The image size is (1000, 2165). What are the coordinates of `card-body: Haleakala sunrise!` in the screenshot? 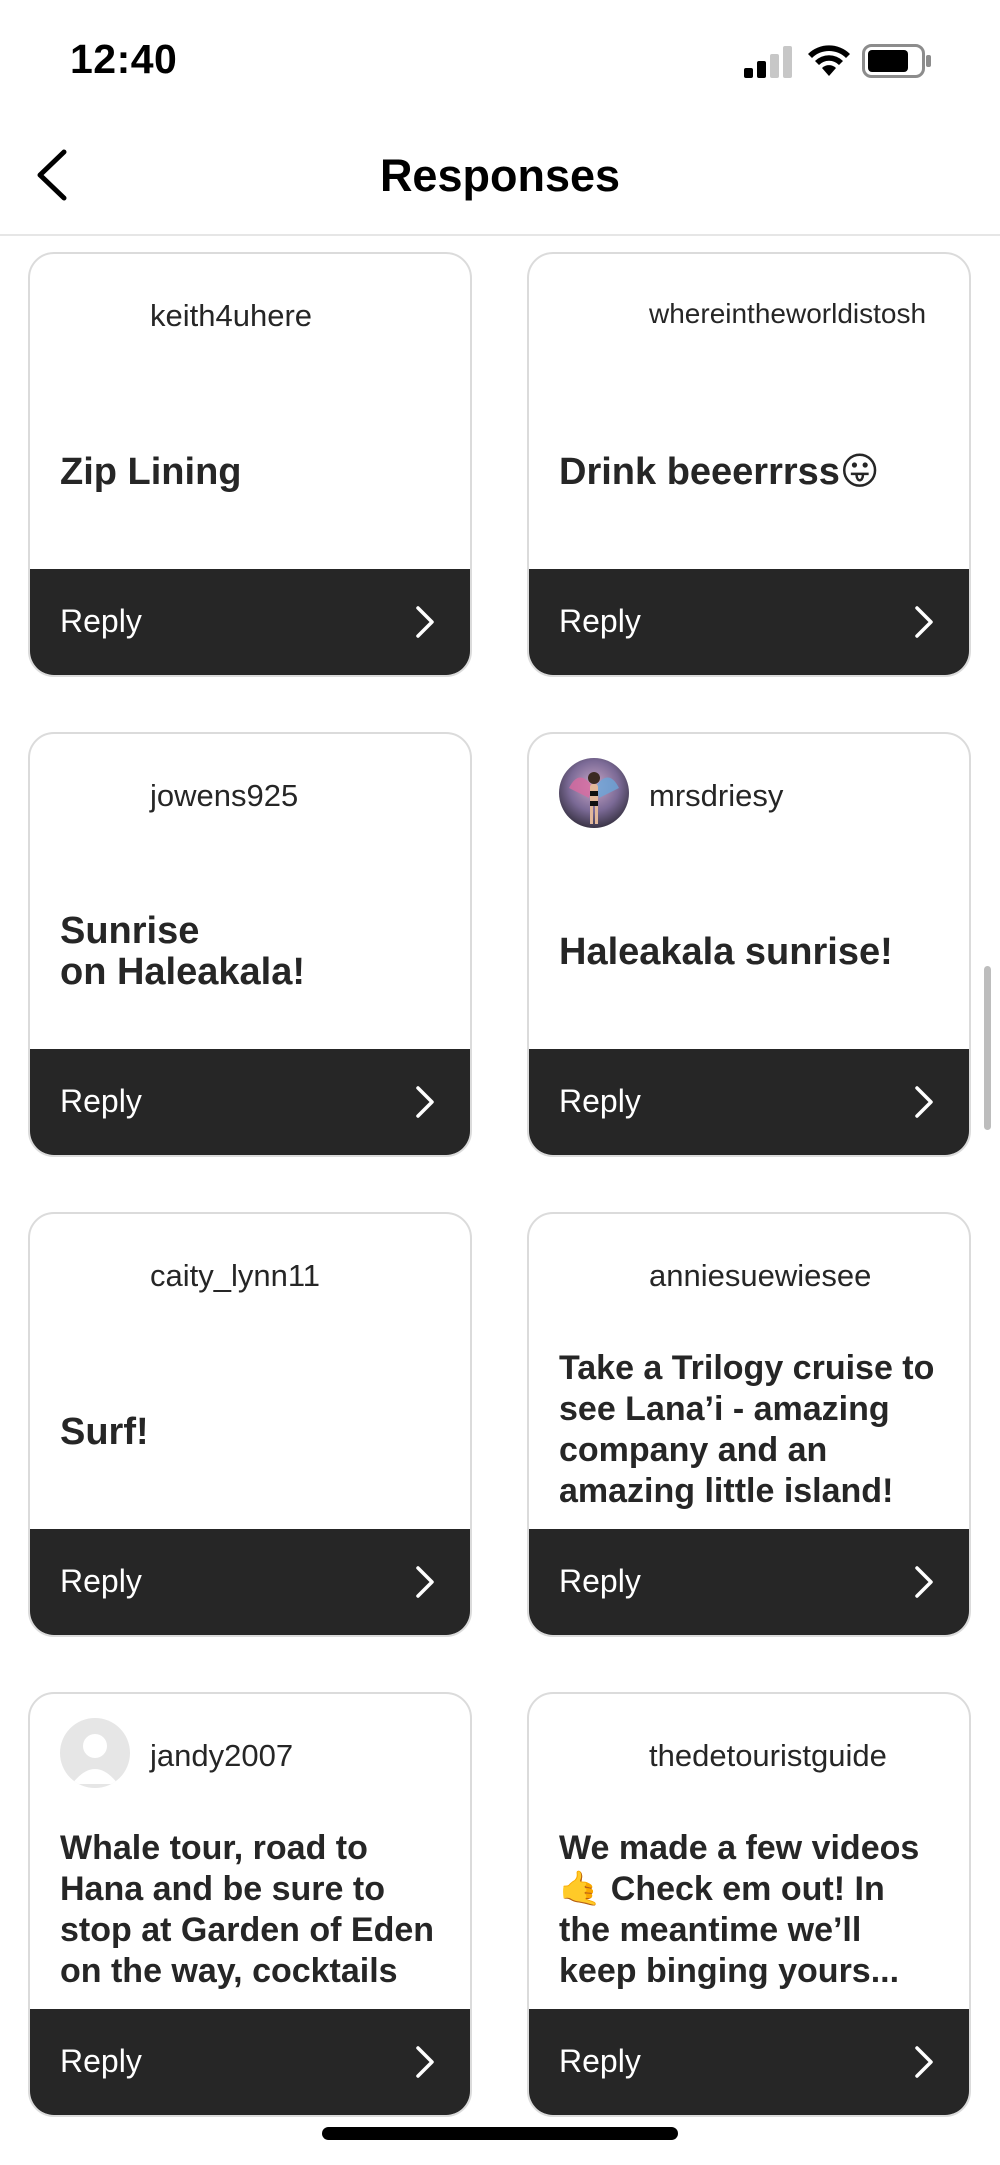 It's located at (752, 952).